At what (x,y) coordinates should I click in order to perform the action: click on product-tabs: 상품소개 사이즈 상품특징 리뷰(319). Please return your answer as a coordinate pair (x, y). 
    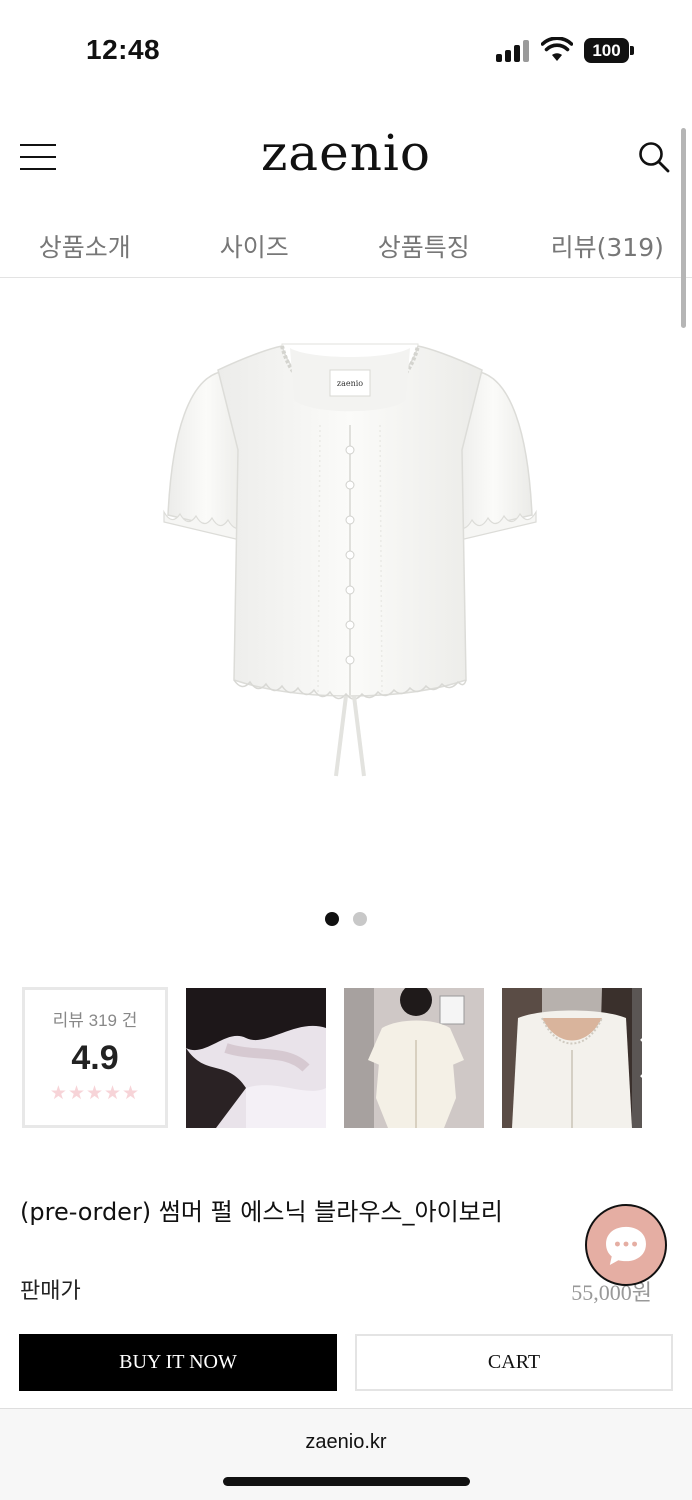
    Looking at the image, I should click on (346, 249).